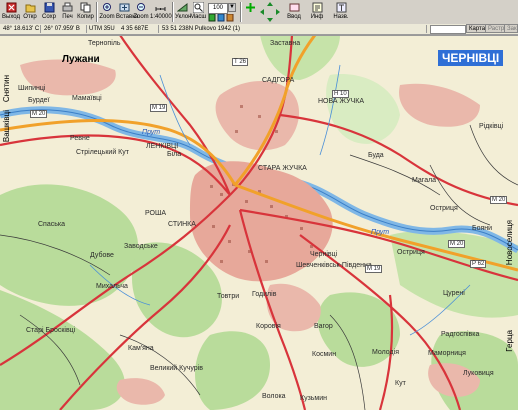  Describe the element at coordinates (380, 232) in the screenshot. I see `label-prut-2: Прут` at that location.